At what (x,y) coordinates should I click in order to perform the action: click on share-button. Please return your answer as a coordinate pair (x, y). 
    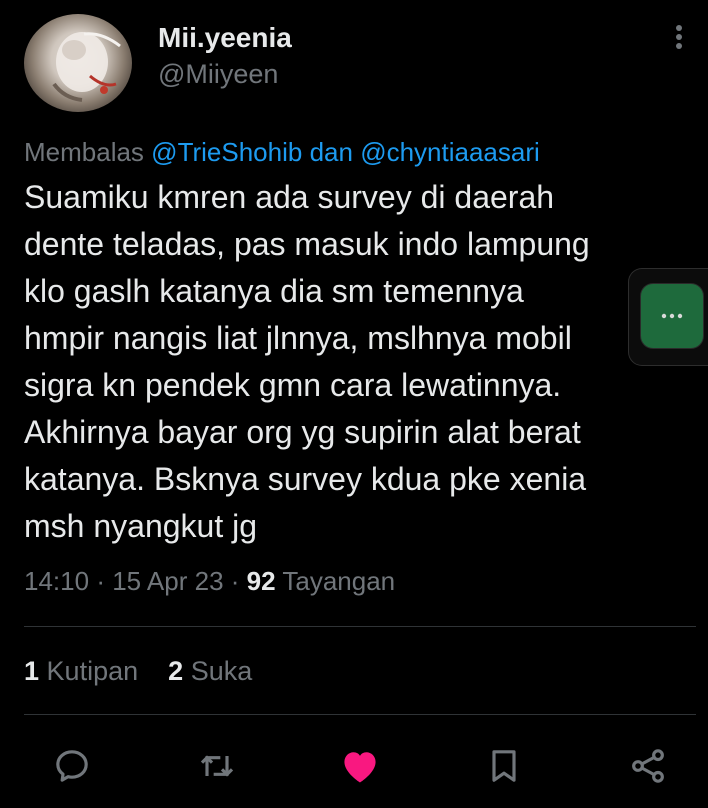
    Looking at the image, I should click on (648, 766).